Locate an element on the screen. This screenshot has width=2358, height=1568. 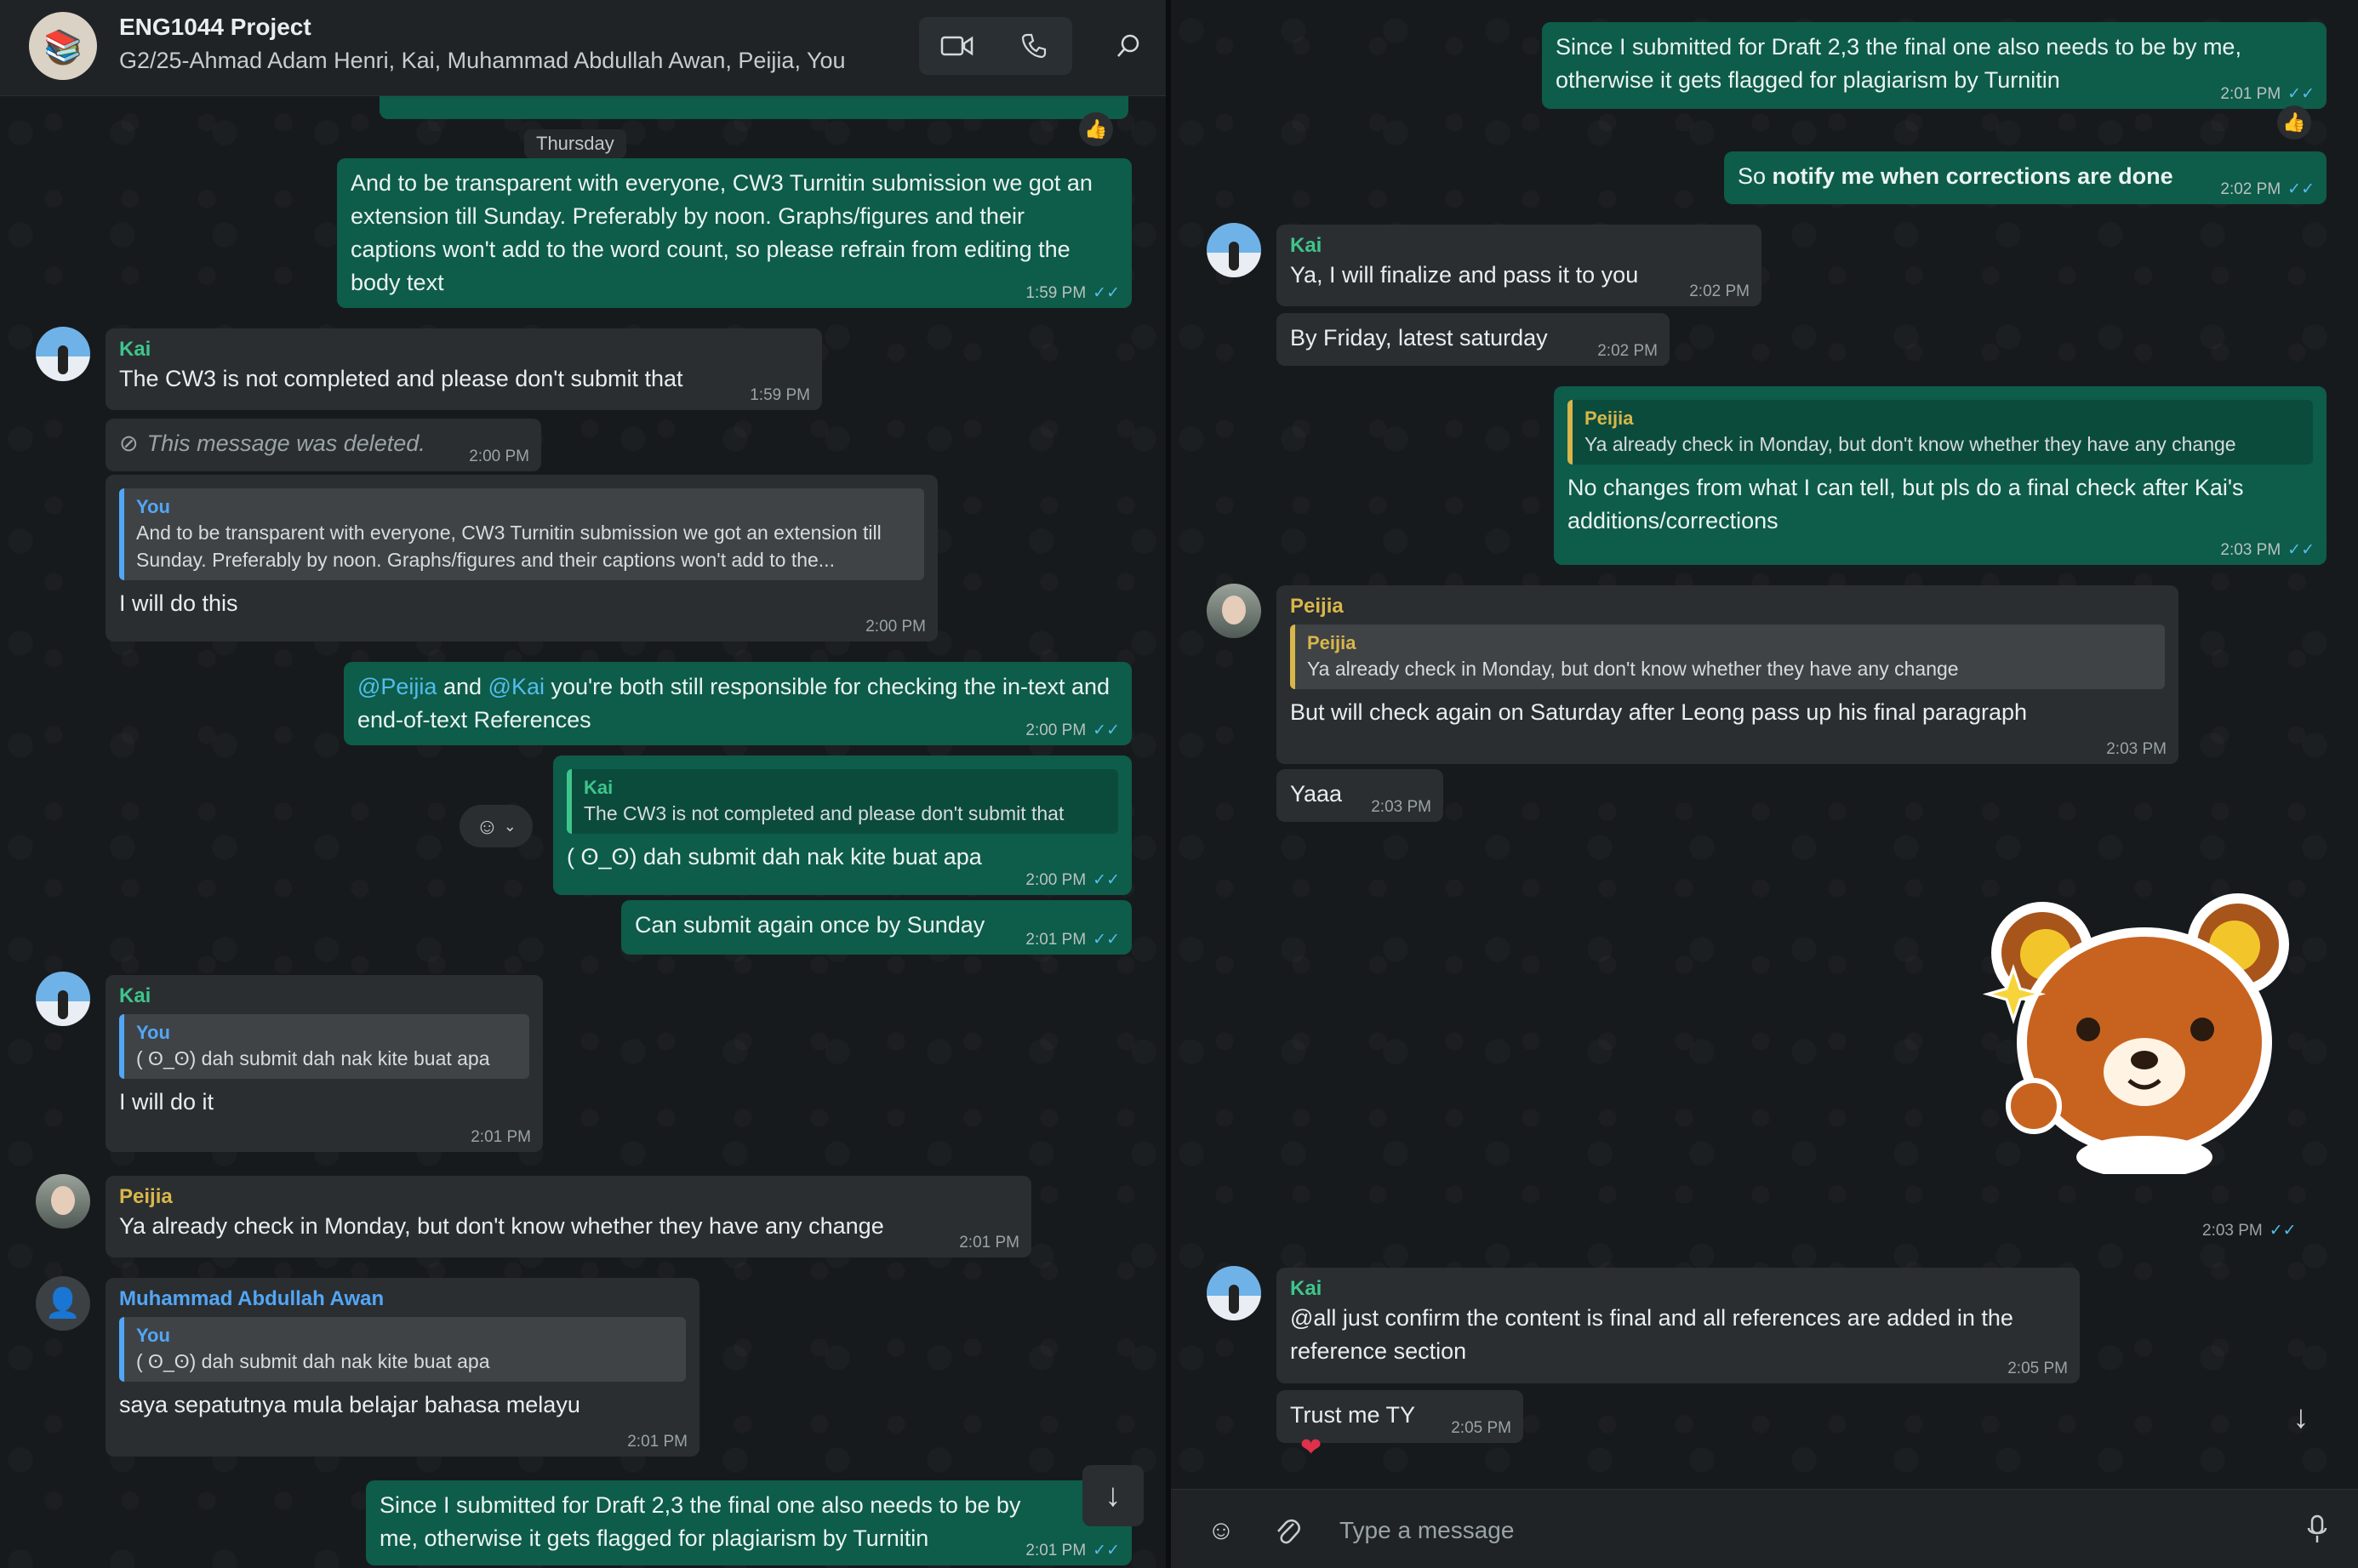
group-avatar: 📚 is located at coordinates (63, 46).